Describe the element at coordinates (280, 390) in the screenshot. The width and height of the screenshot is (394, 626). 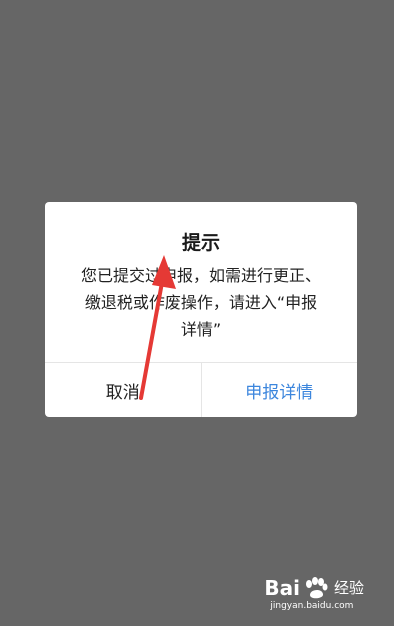
I see `declaration-details-button: 申报详情` at that location.